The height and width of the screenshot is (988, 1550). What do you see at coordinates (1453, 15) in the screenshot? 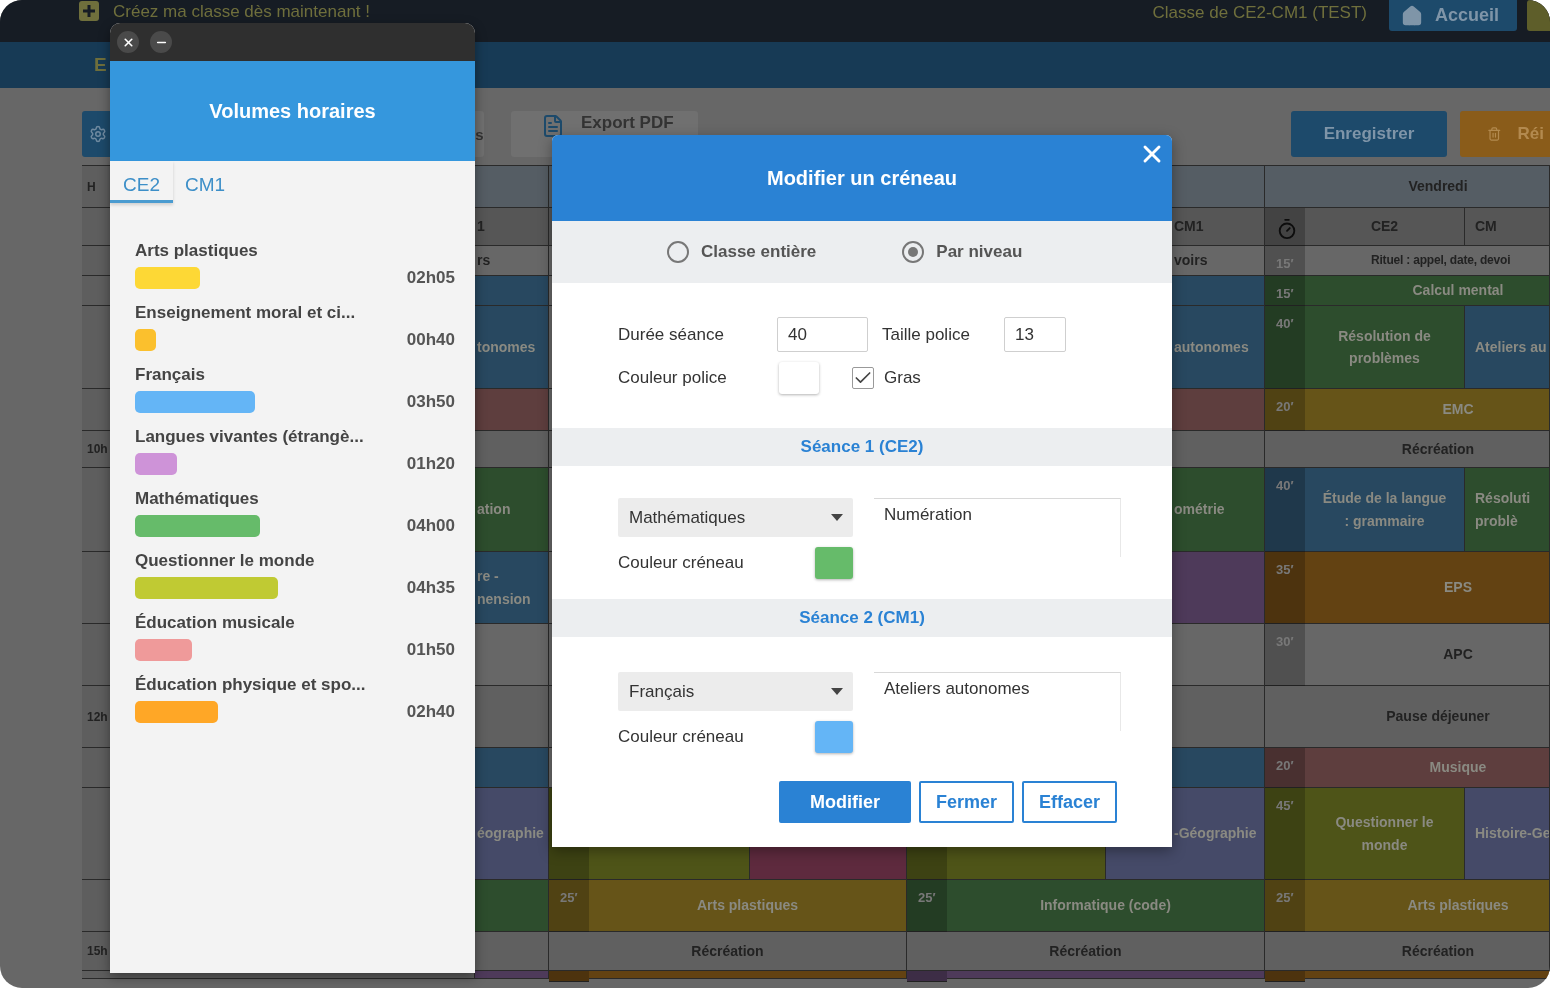
I see `home-button: Accueil` at bounding box center [1453, 15].